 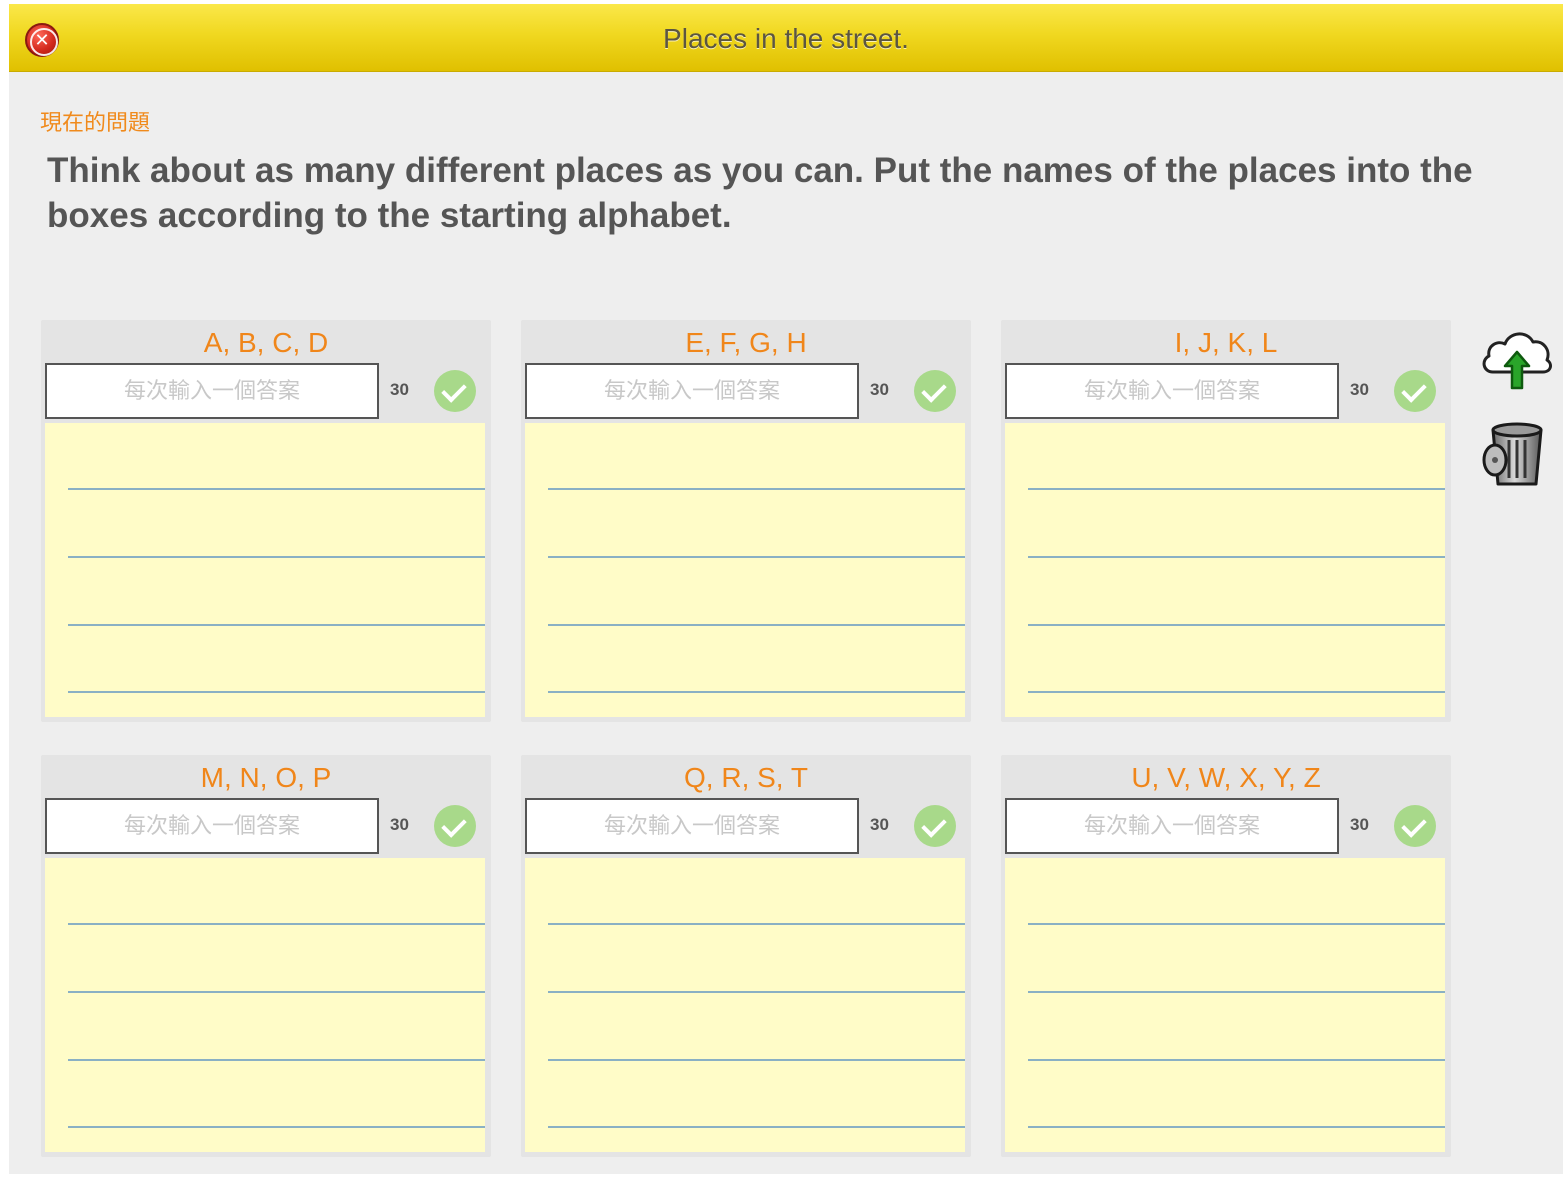 I want to click on trash-can-icon, so click(x=1512, y=454).